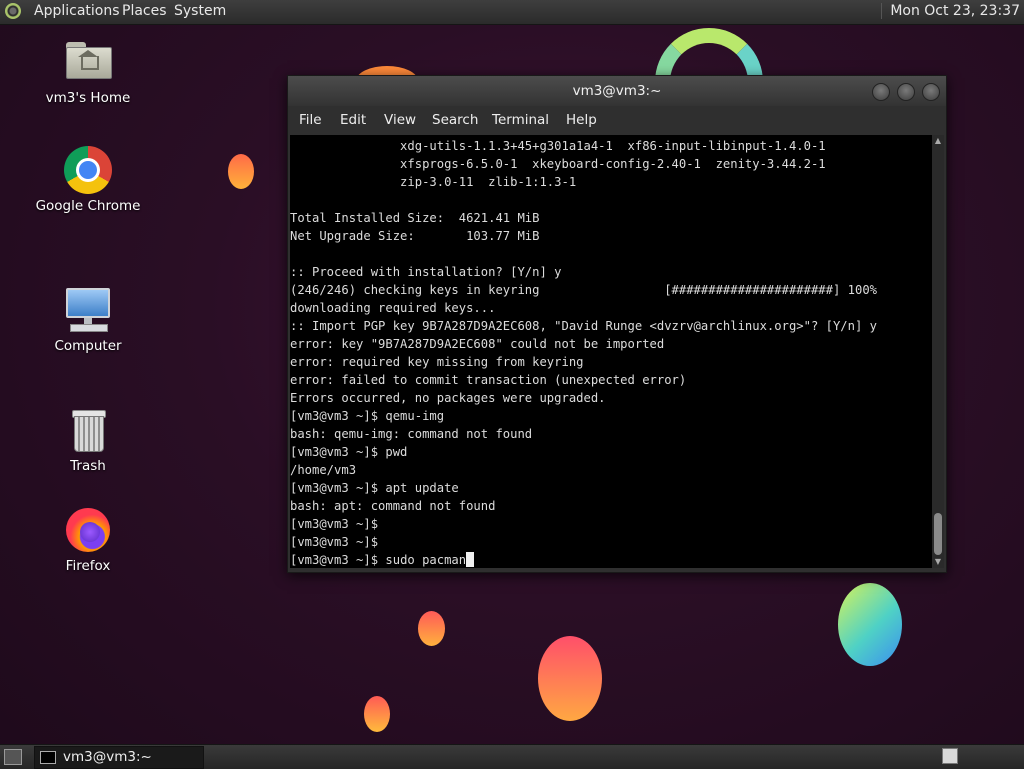 The image size is (1024, 769). I want to click on menu-help: Help, so click(581, 120).